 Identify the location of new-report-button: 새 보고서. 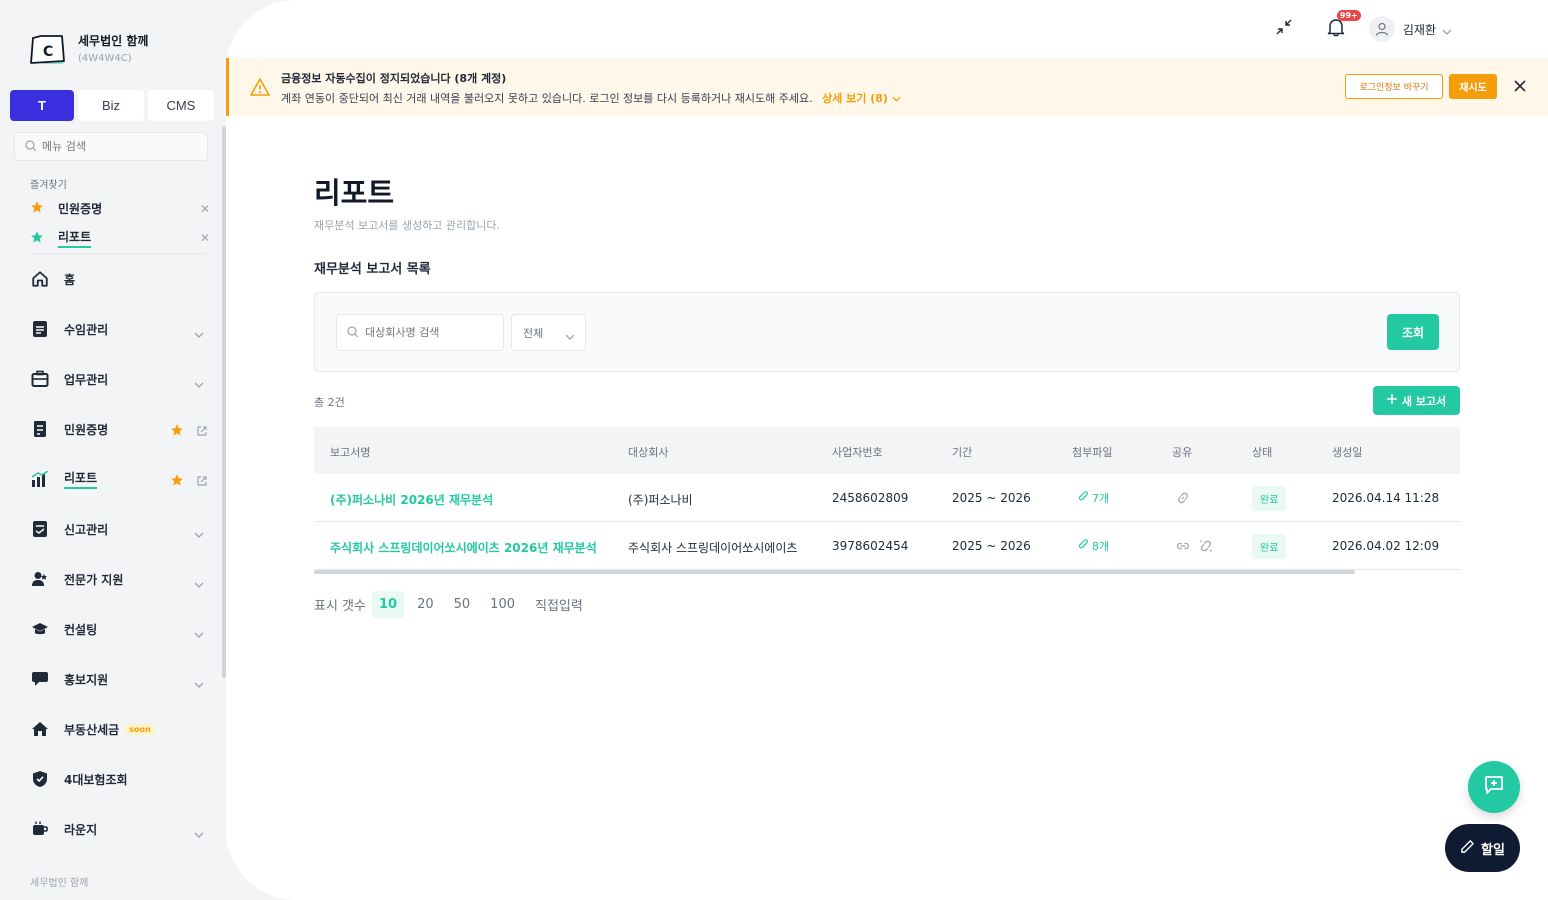
(1416, 400).